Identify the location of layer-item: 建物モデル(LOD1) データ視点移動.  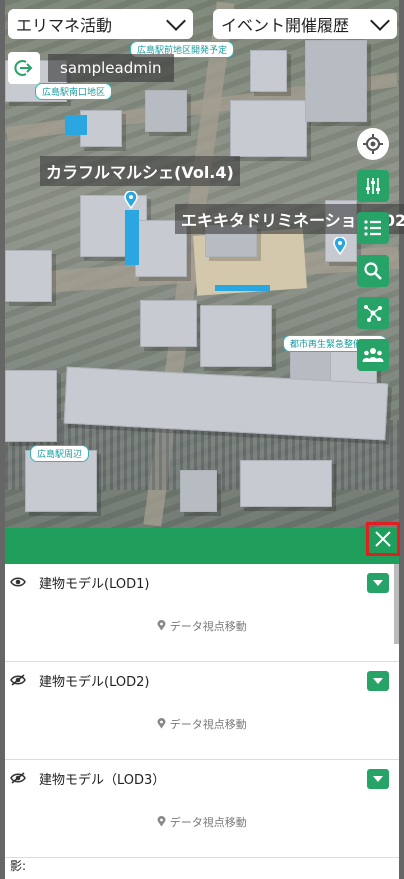
(202, 613).